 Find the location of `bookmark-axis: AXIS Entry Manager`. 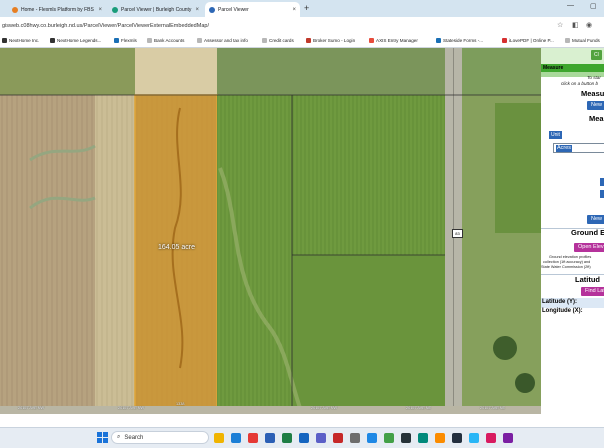

bookmark-axis: AXIS Entry Manager is located at coordinates (393, 40).